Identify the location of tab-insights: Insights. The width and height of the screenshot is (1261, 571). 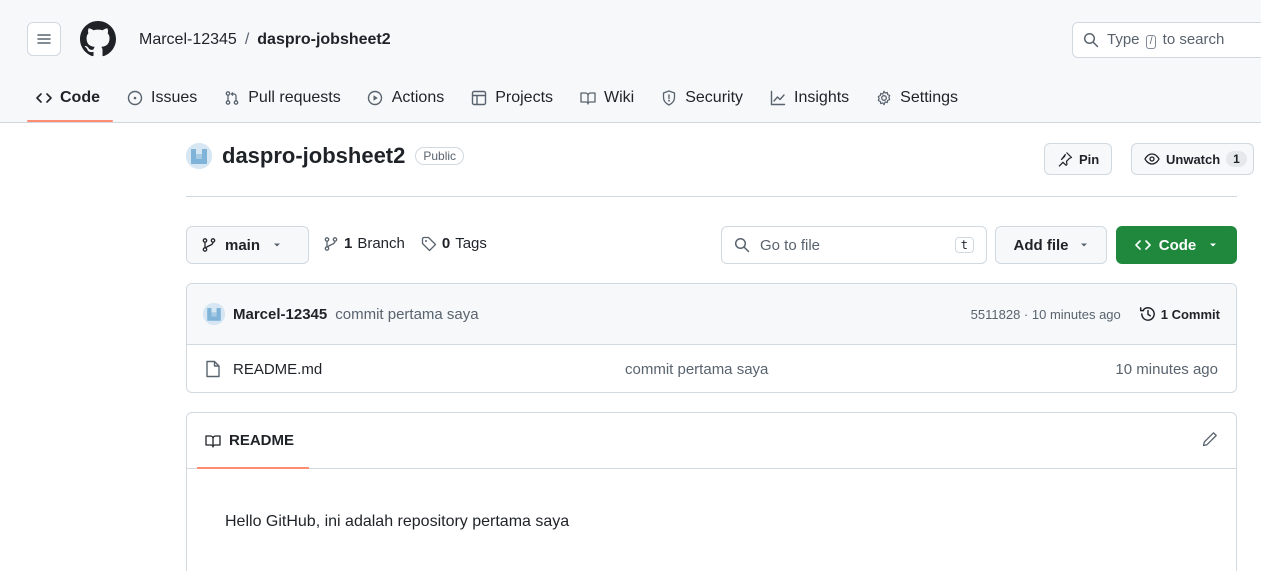
(809, 98).